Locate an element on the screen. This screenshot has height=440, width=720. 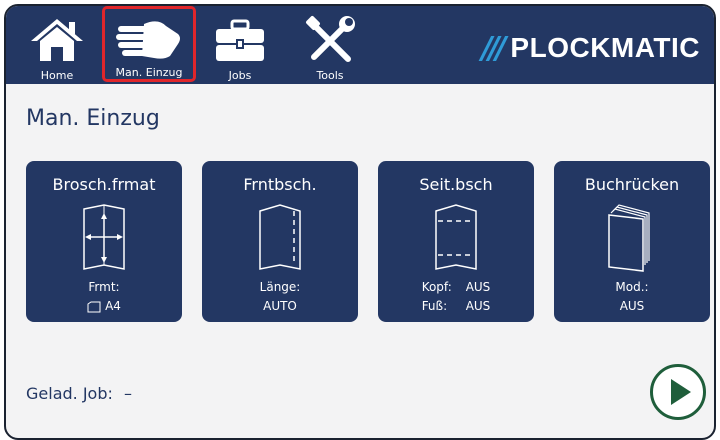
card-line2-key: Fuß: is located at coordinates (434, 306).